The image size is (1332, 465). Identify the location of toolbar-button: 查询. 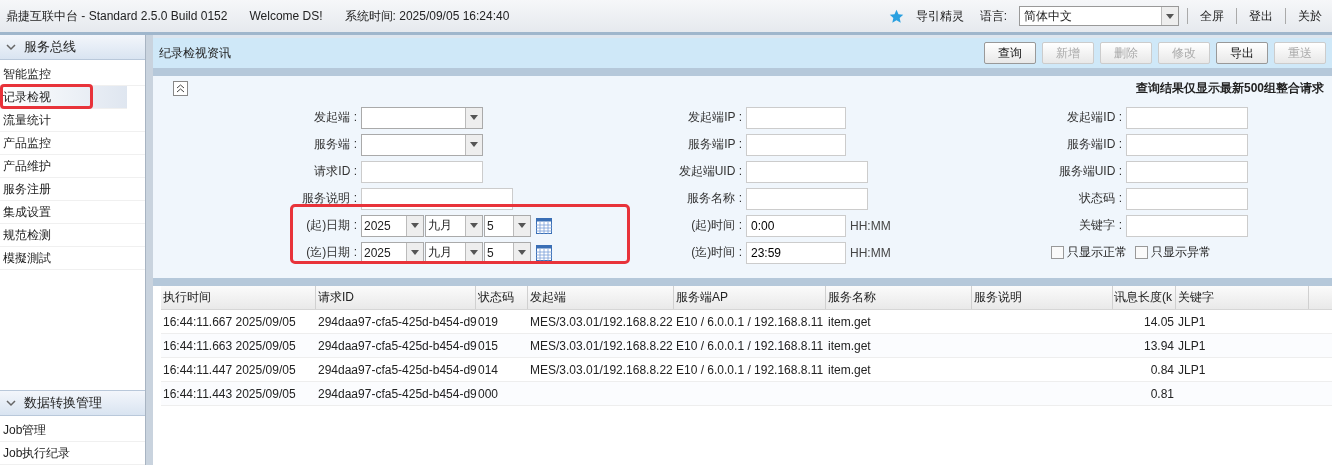
(1010, 53).